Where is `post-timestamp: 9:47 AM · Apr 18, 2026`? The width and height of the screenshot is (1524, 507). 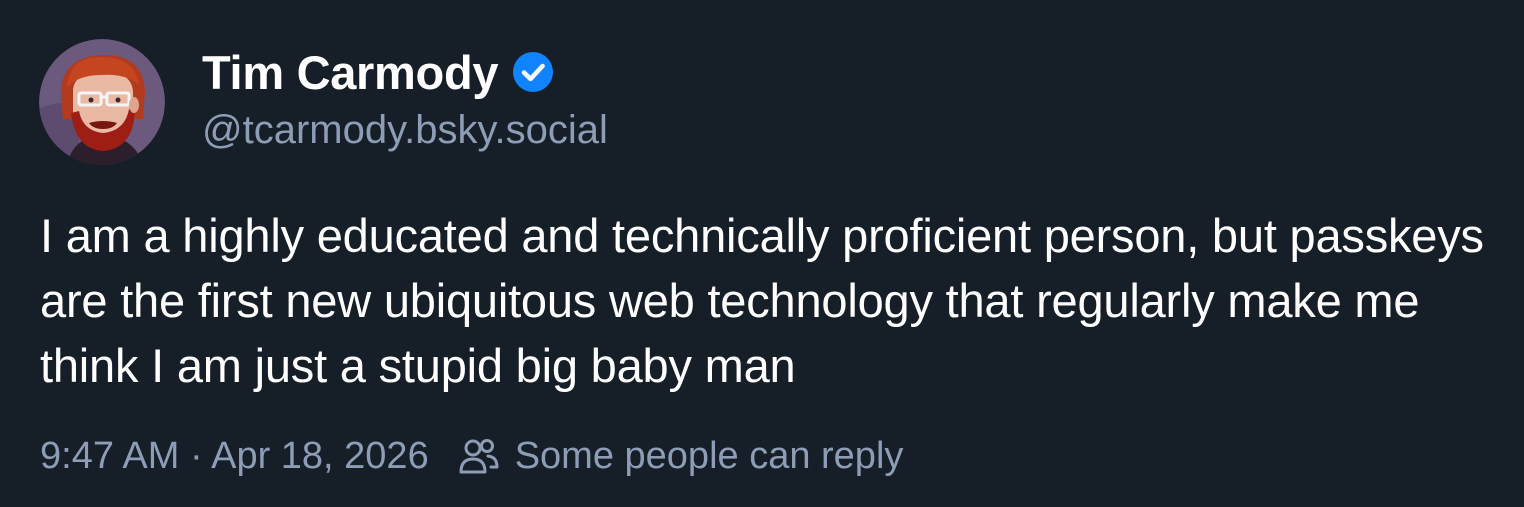
post-timestamp: 9:47 AM · Apr 18, 2026 is located at coordinates (234, 456).